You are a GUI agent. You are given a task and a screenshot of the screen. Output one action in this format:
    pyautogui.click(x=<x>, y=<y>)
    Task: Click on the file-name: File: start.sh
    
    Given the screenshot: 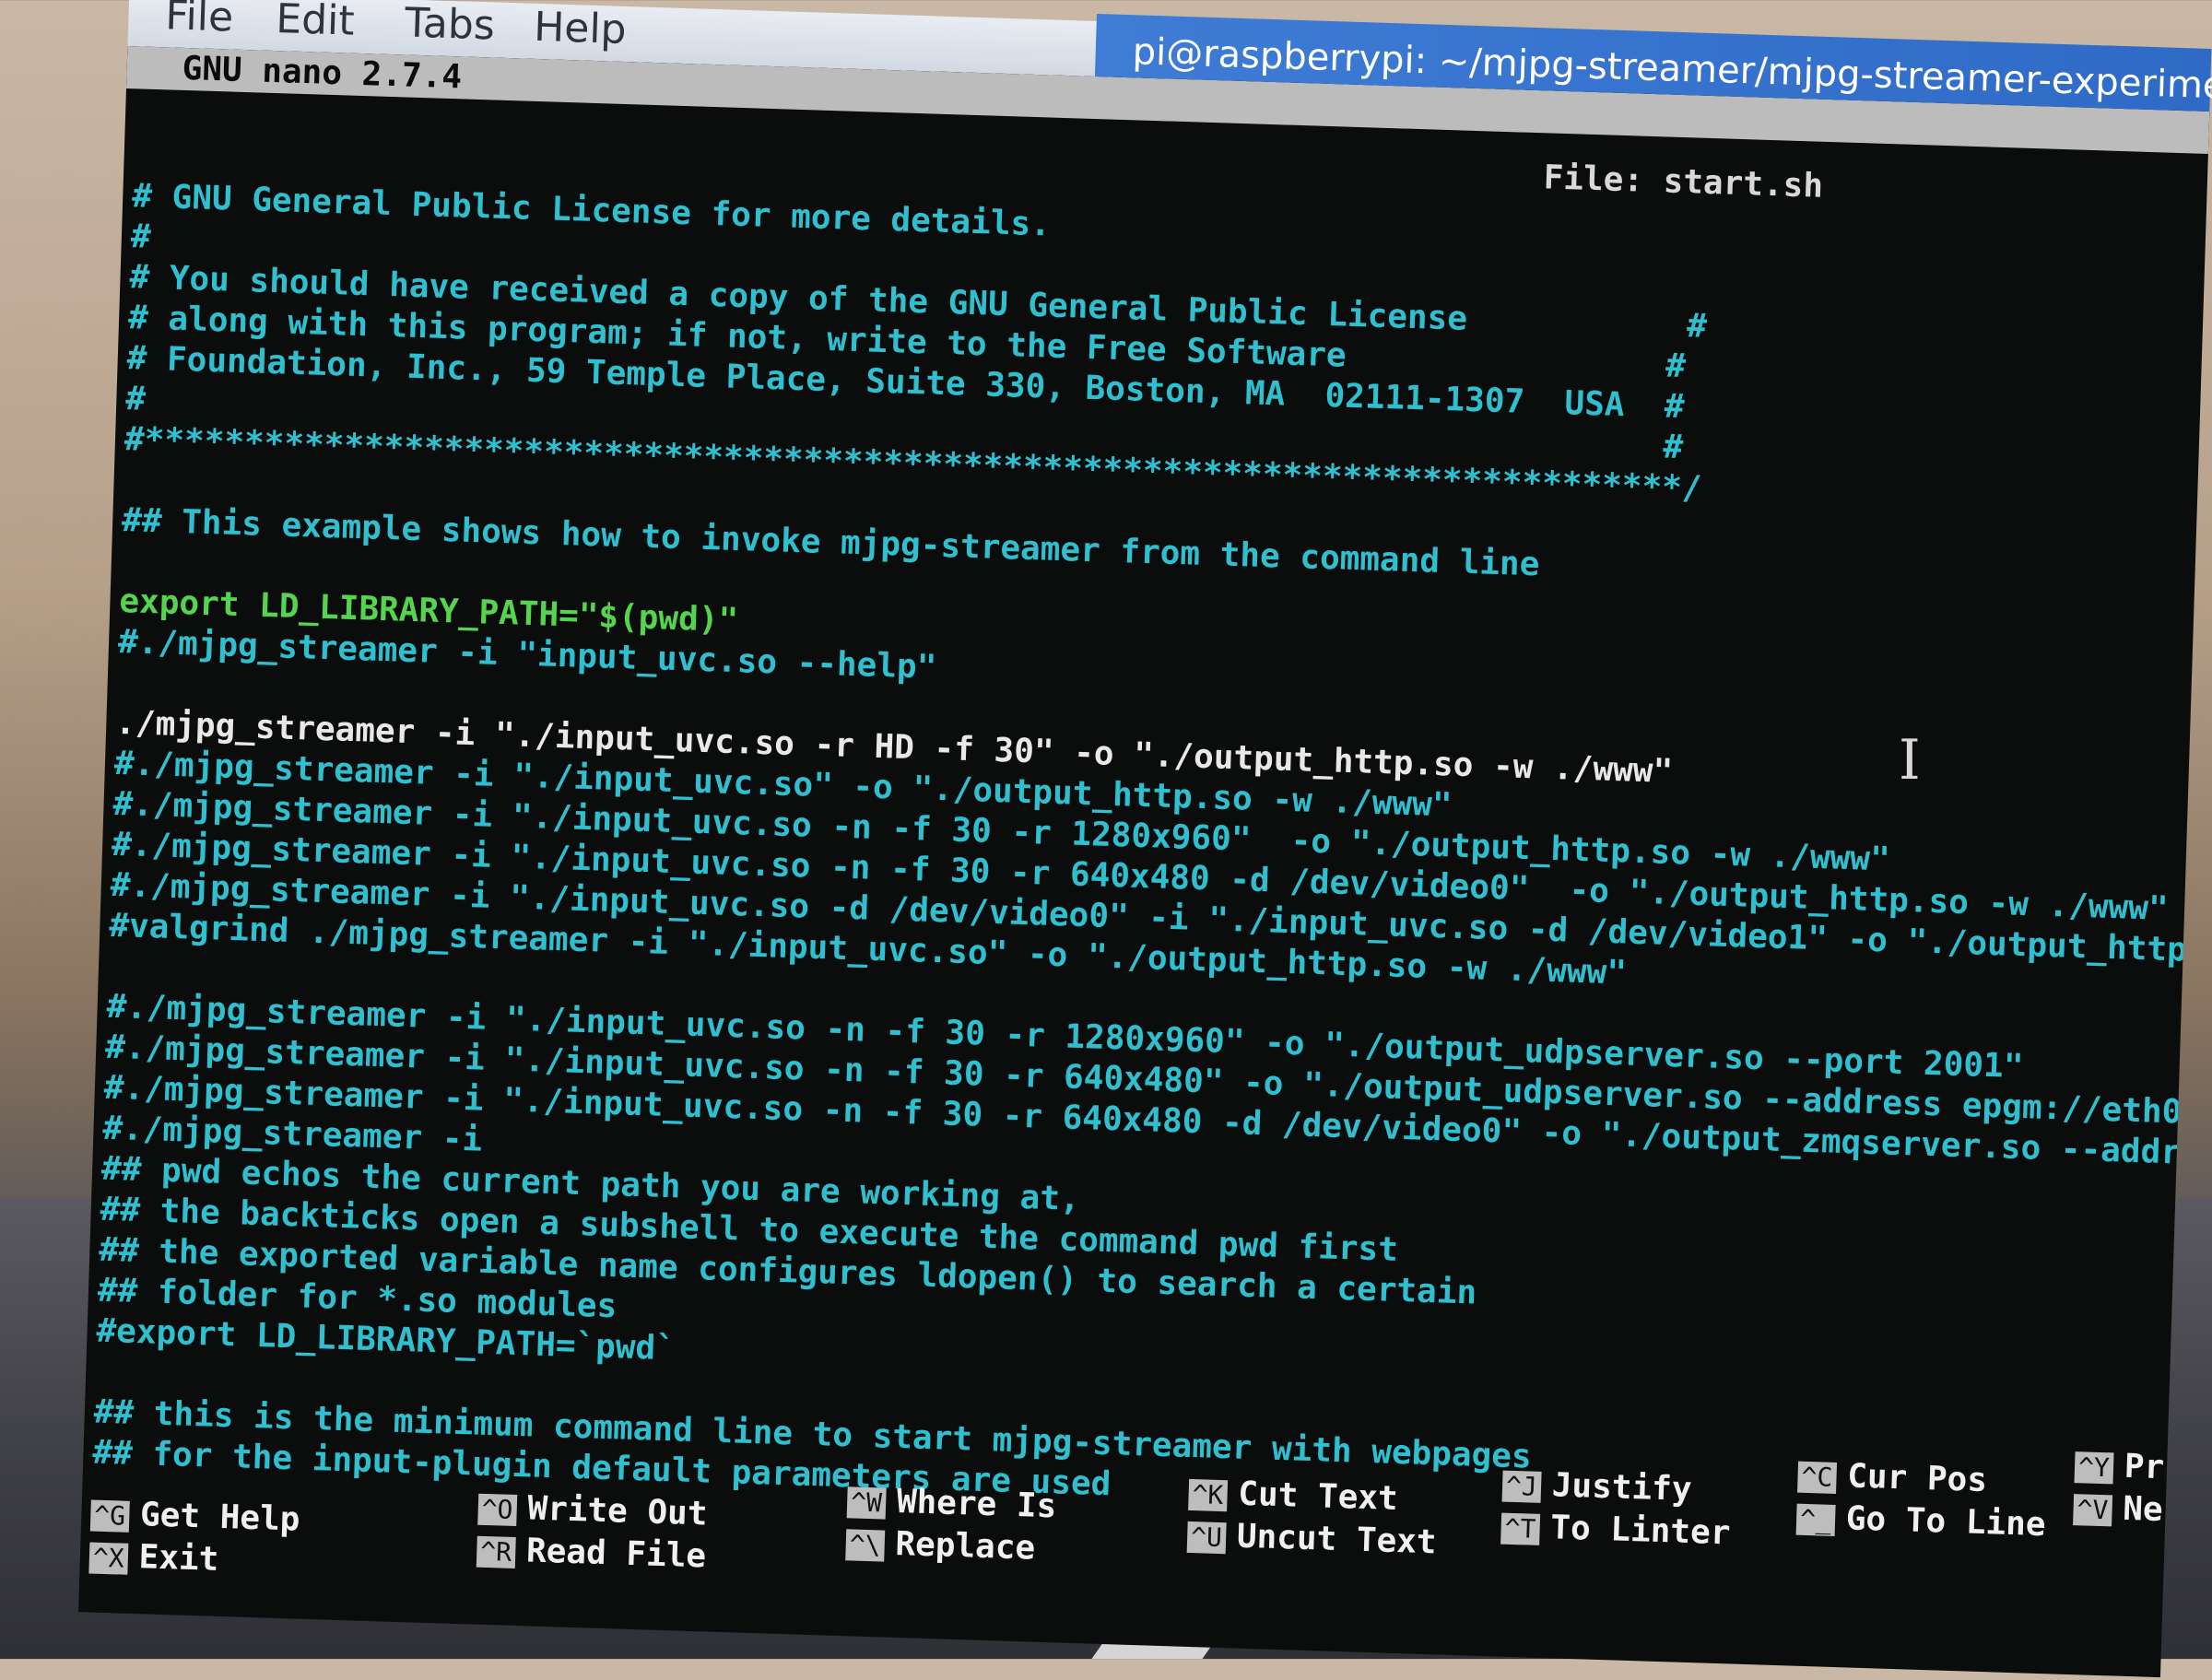 What is the action you would take?
    pyautogui.click(x=1683, y=182)
    